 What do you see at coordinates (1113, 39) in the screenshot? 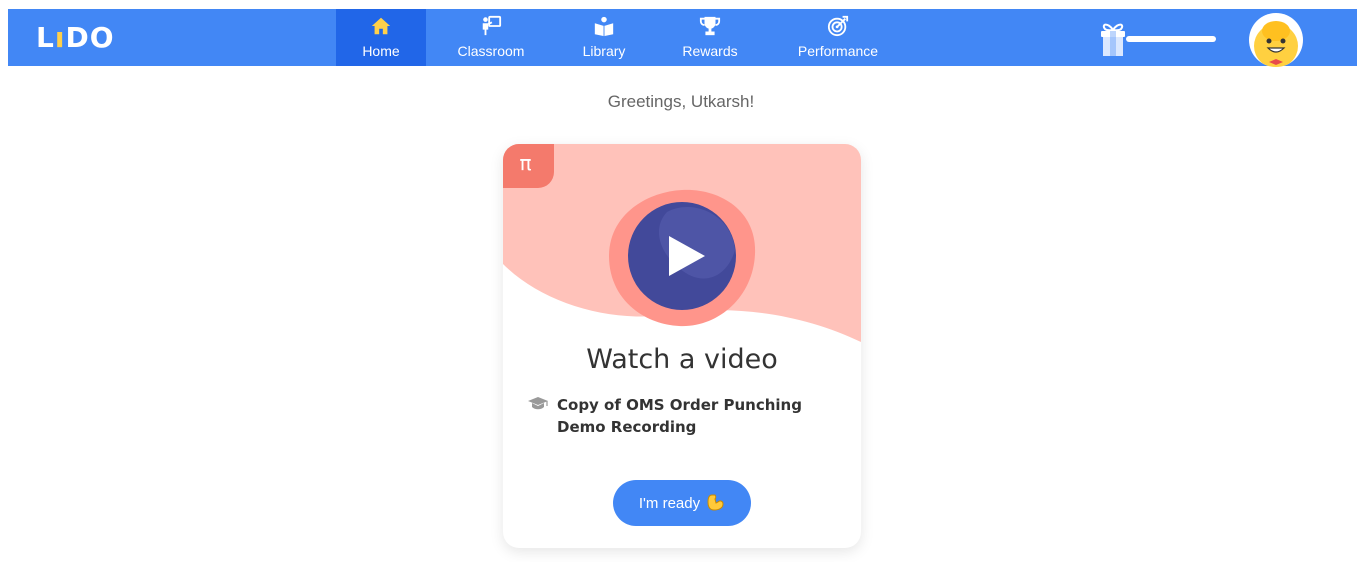
I see `gift-icon` at bounding box center [1113, 39].